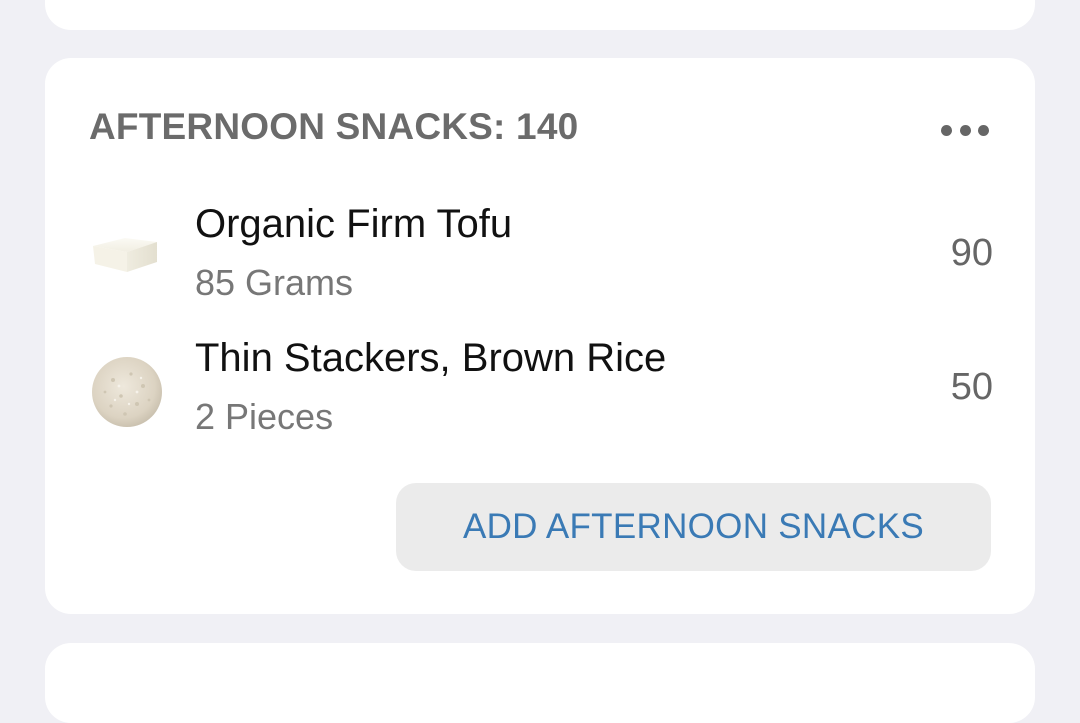 The image size is (1080, 723). What do you see at coordinates (540, 15) in the screenshot?
I see `previous-meal-card` at bounding box center [540, 15].